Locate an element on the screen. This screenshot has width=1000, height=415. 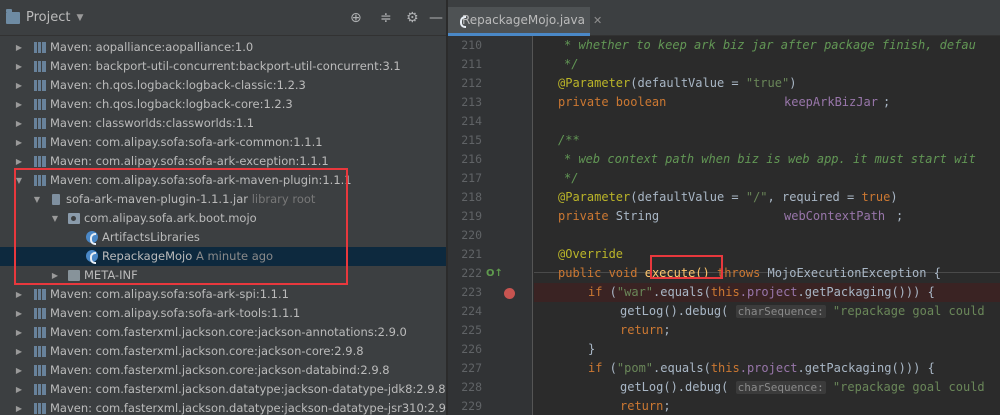
tree-item-label: sofa-ark-maven-plugin-1.1.1.jar is located at coordinates (157, 199).